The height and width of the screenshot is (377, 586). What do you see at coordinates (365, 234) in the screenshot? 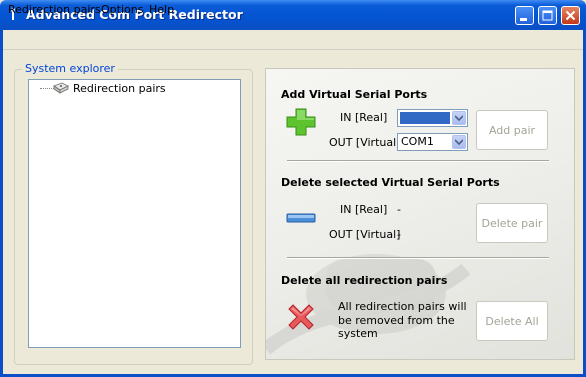
I see `delete-out-label: OUT [Virtual]` at bounding box center [365, 234].